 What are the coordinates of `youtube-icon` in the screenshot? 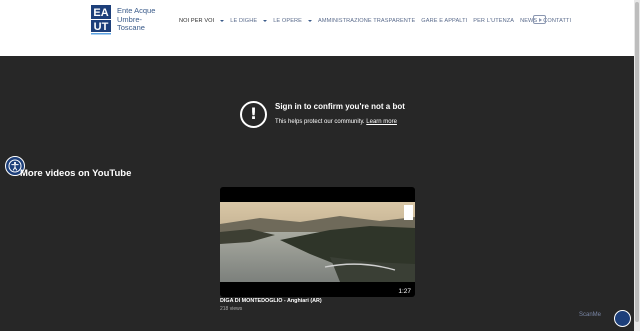 It's located at (539, 19).